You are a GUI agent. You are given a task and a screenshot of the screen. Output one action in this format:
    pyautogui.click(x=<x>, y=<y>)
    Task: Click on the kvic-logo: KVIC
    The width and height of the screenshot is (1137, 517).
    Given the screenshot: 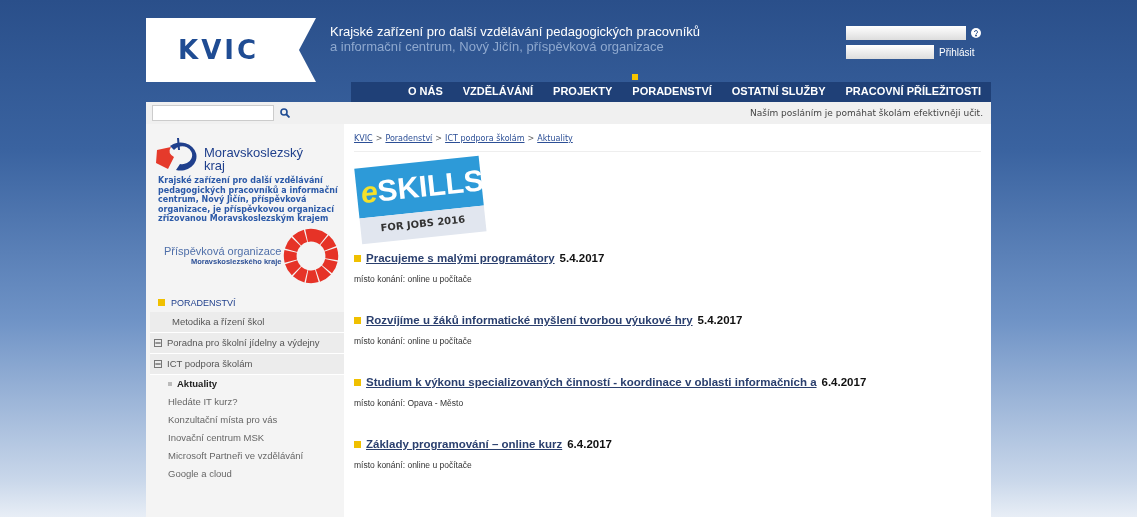 What is the action you would take?
    pyautogui.click(x=231, y=50)
    